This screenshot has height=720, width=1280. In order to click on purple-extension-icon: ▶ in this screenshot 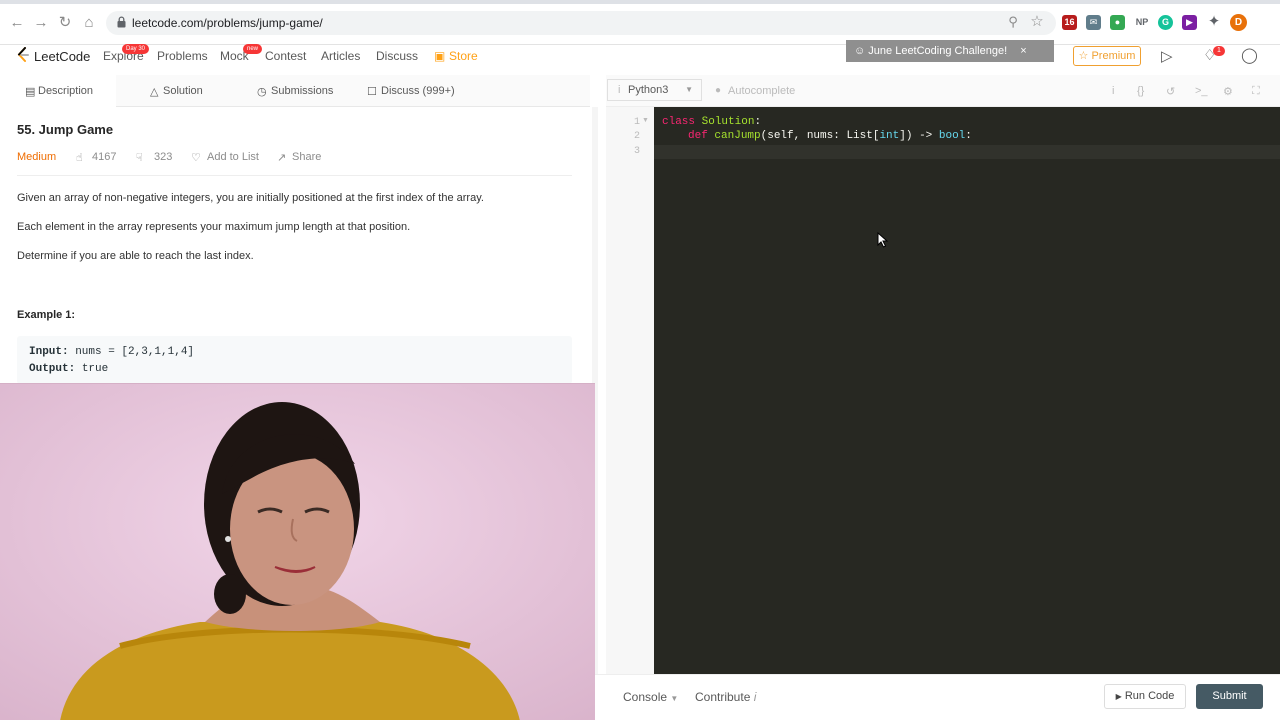, I will do `click(1189, 22)`.